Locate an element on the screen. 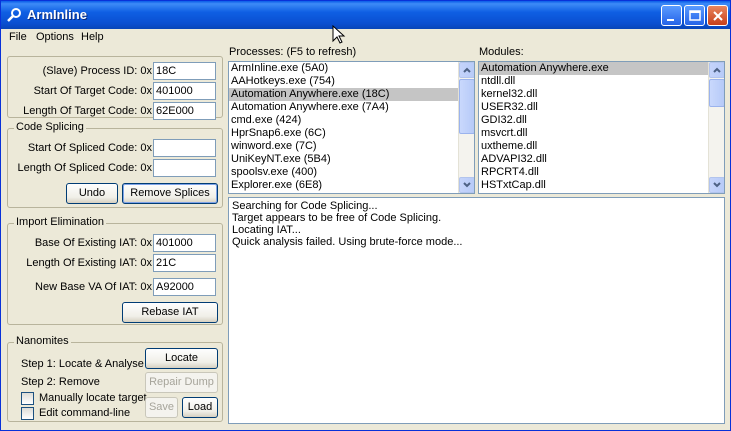  processes-header: Processes: (F5 to refresh) is located at coordinates (293, 52).